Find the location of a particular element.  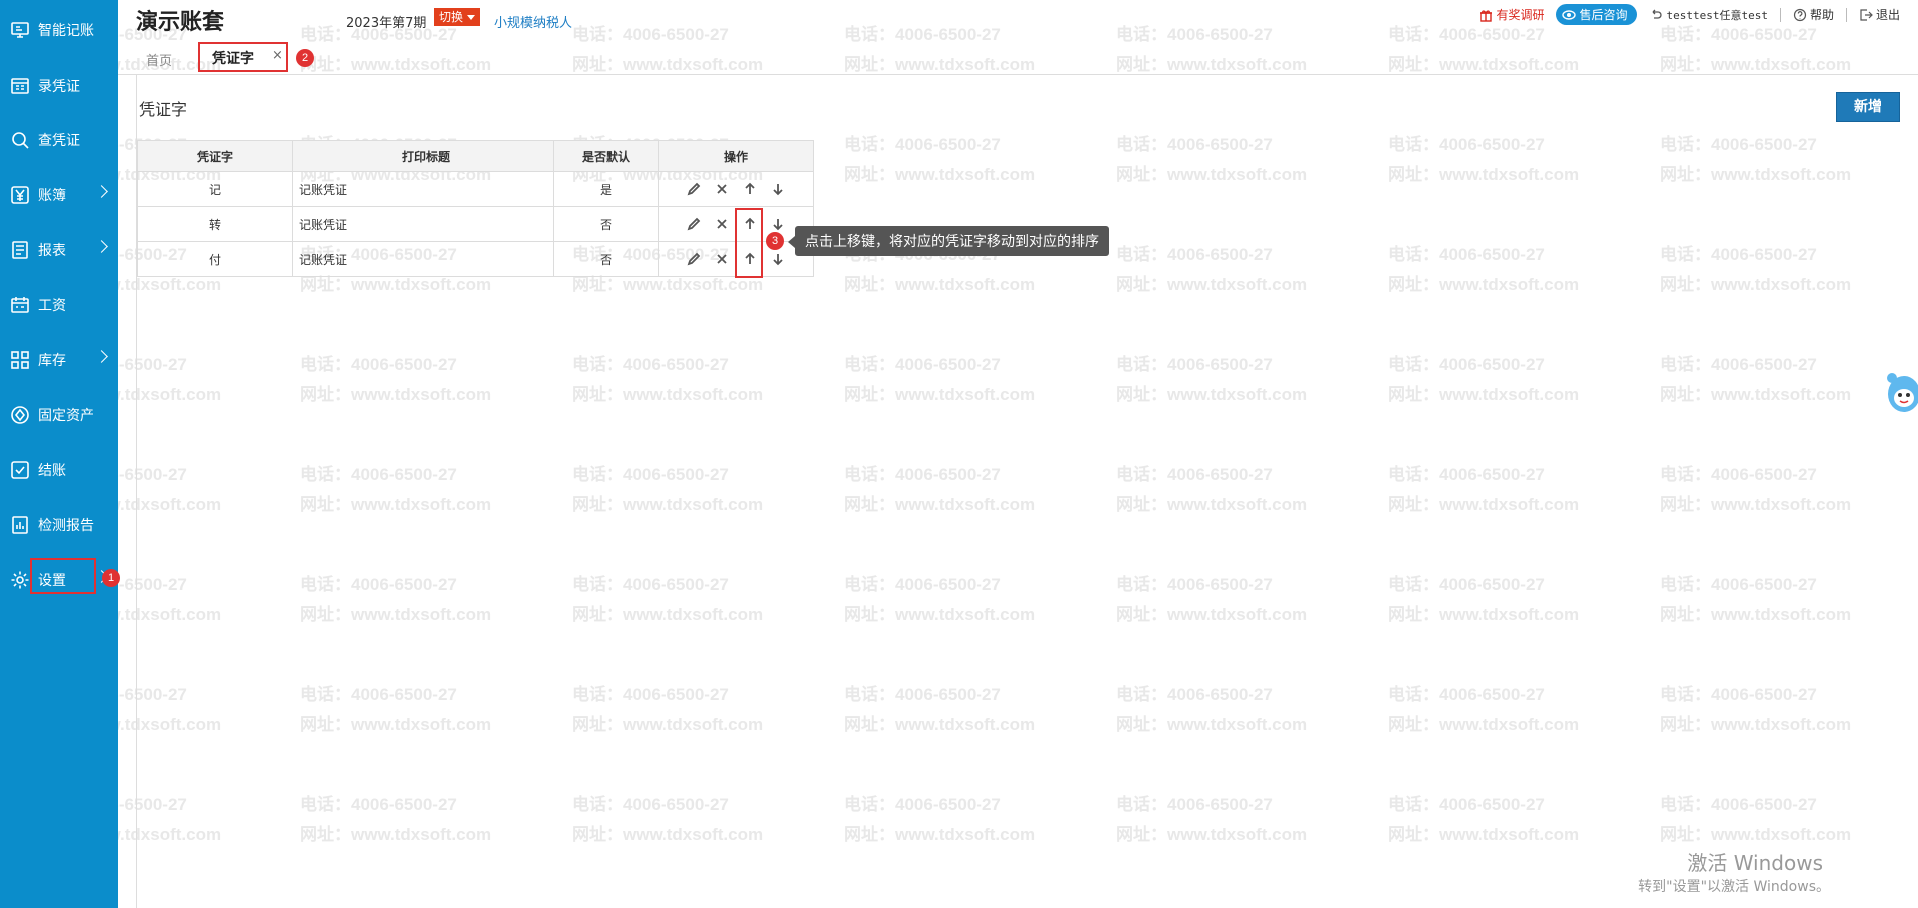

sidebar-item-label: 结账 is located at coordinates (52, 471).